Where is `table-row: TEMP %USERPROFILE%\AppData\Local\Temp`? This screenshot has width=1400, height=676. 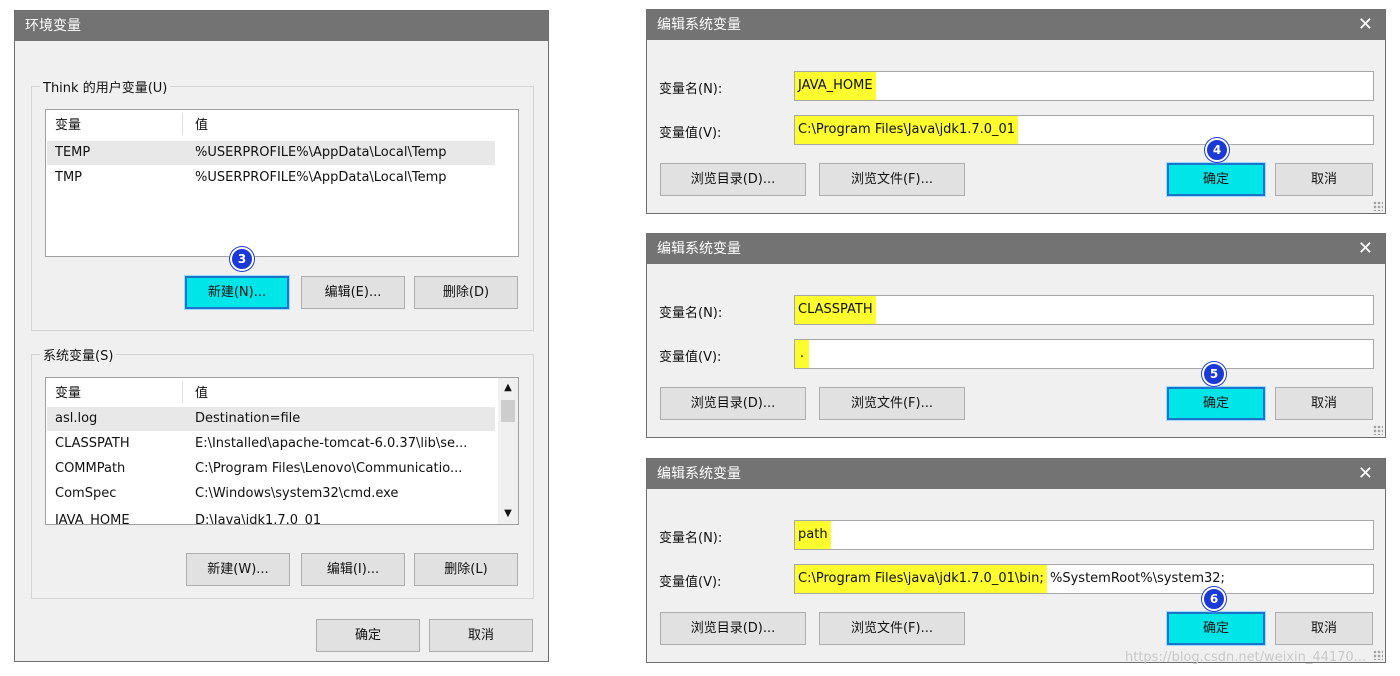
table-row: TEMP %USERPROFILE%\AppData\Local\Temp is located at coordinates (271, 153).